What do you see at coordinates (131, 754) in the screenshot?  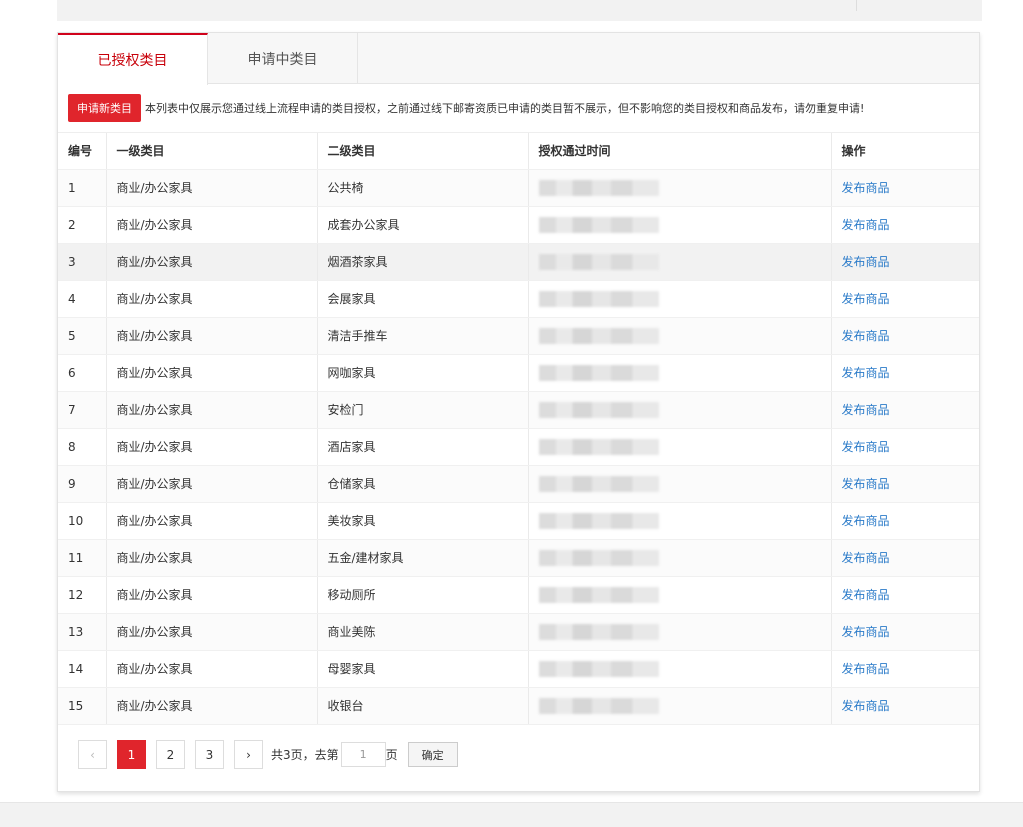 I see `page-1-button: 1` at bounding box center [131, 754].